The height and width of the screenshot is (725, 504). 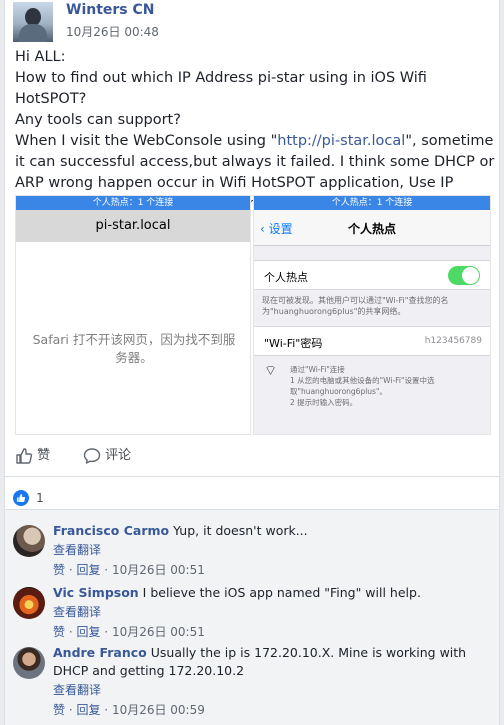 I want to click on hotspot-toggle-label: 个人热点, so click(x=286, y=277).